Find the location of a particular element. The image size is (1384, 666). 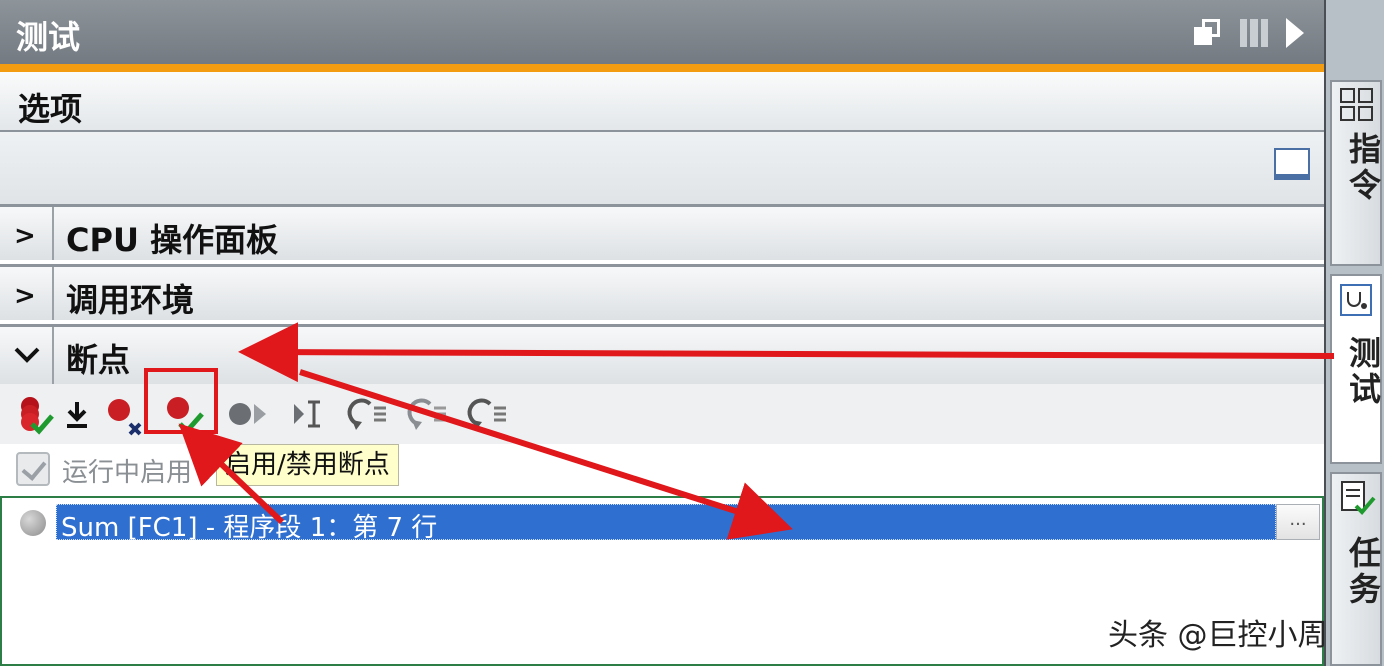

window-controls is located at coordinates (1249, 33).